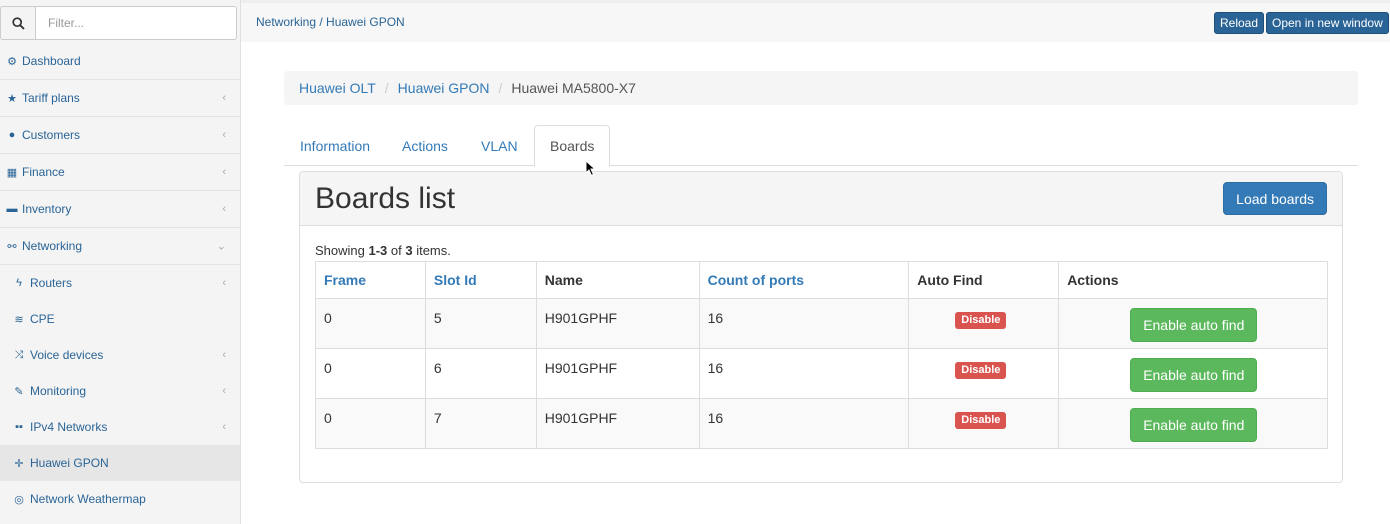 This screenshot has height=524, width=1390. I want to click on sidebar-item-label: Inventory, so click(47, 209).